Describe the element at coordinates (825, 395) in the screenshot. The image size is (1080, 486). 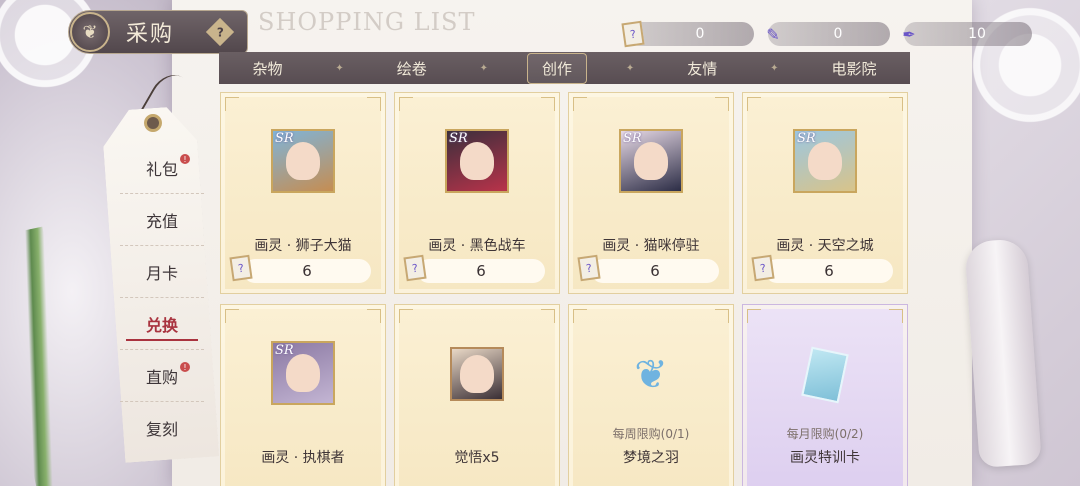
I see `shop-item-card: 每月限购(0/2) 画灵特训卡` at that location.